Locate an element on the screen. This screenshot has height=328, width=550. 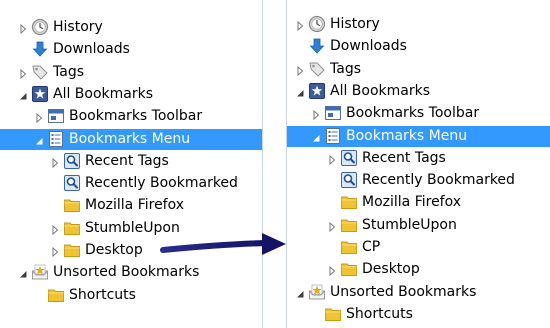
tree-item-label: CP is located at coordinates (371, 247).